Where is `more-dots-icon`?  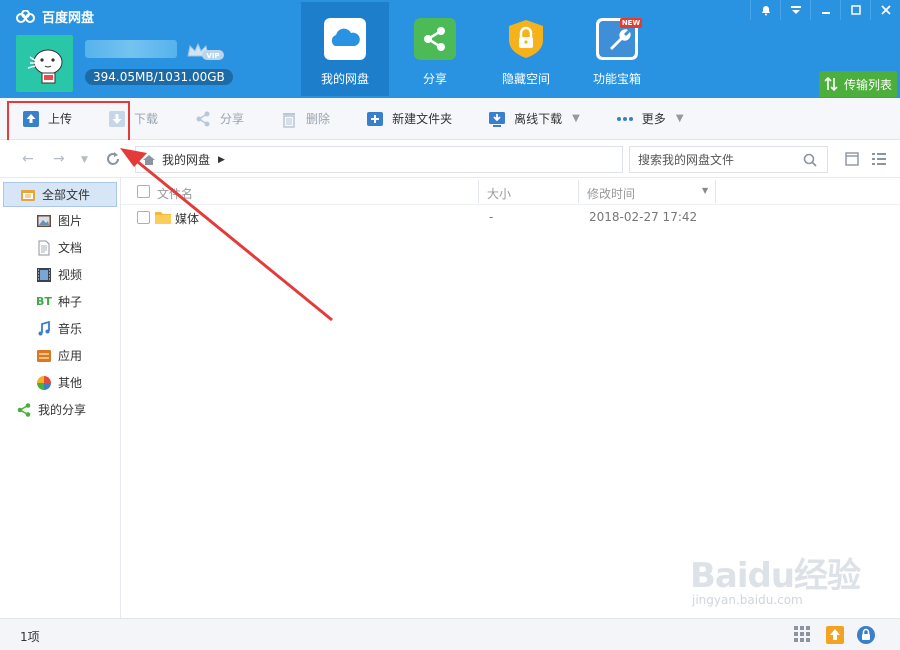 more-dots-icon is located at coordinates (624, 118).